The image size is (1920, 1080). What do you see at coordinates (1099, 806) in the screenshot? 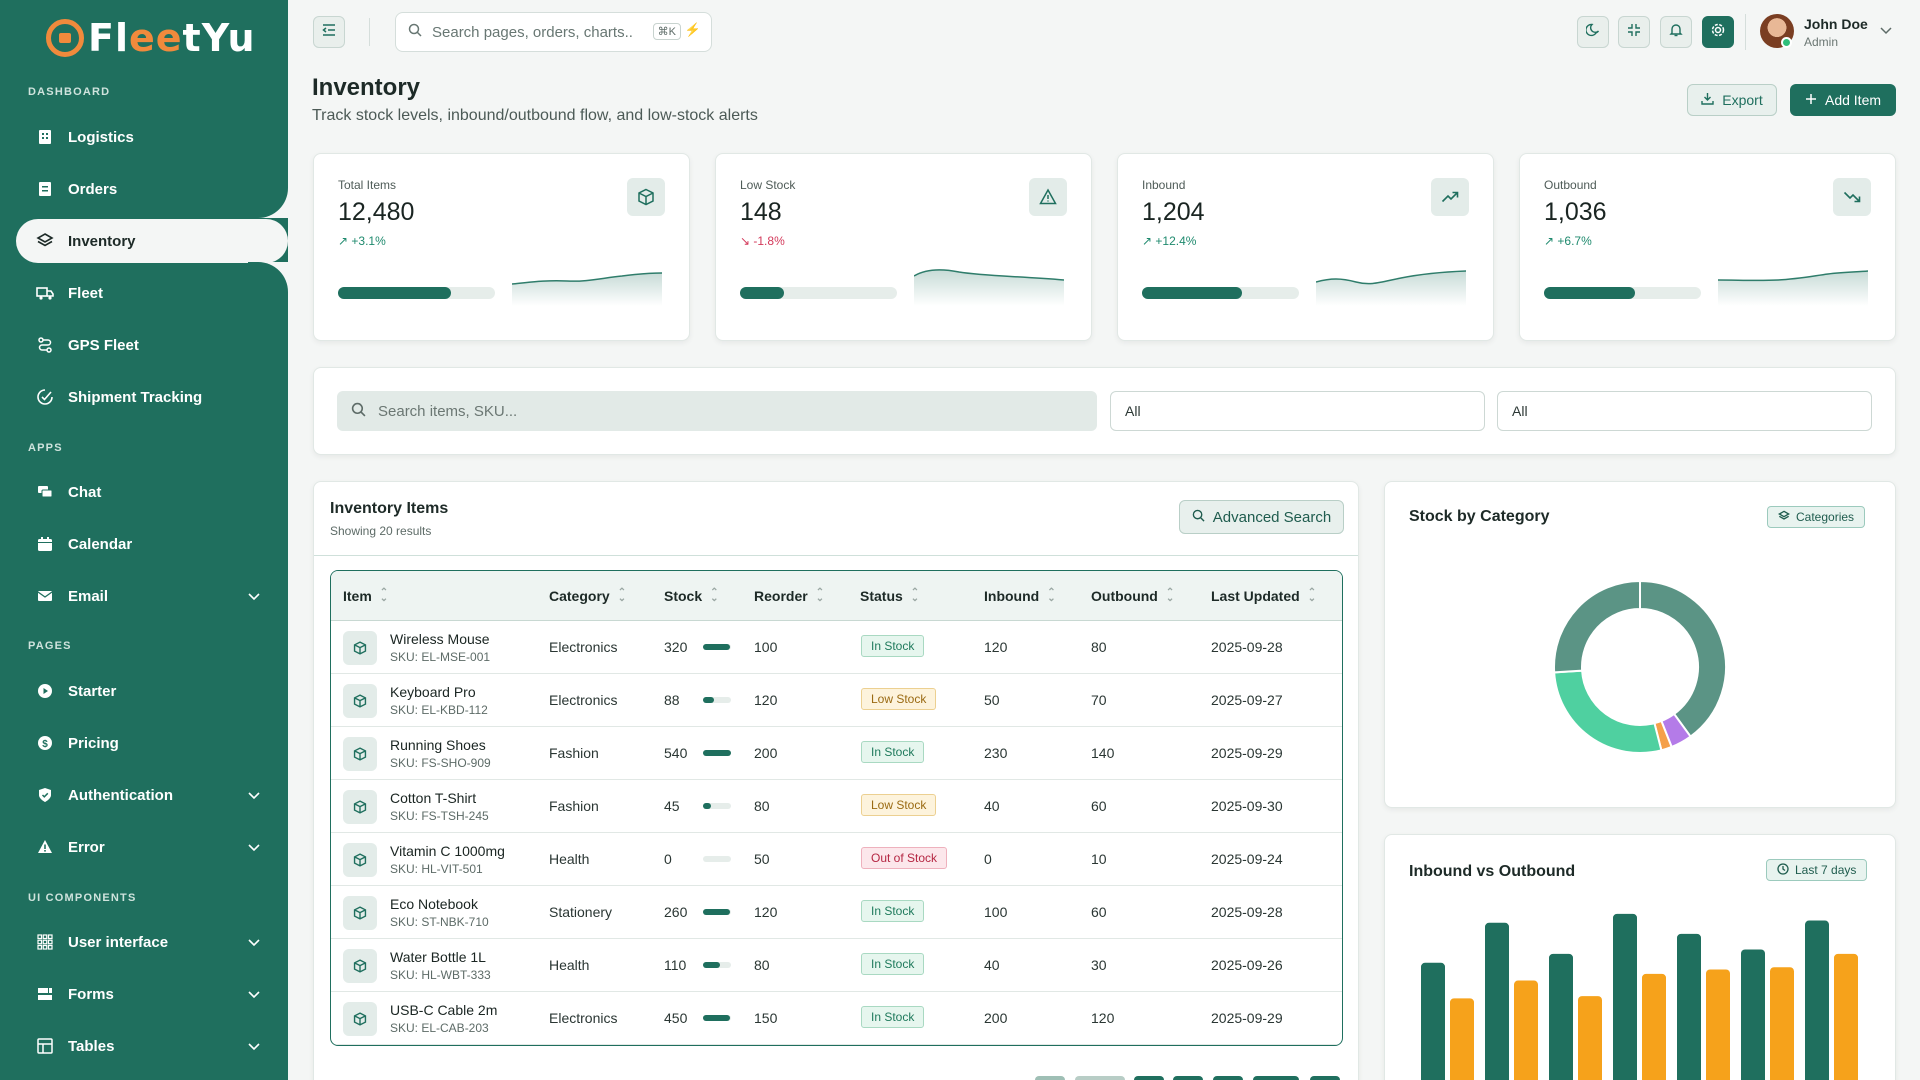
I see `outbound-cell: 60` at bounding box center [1099, 806].